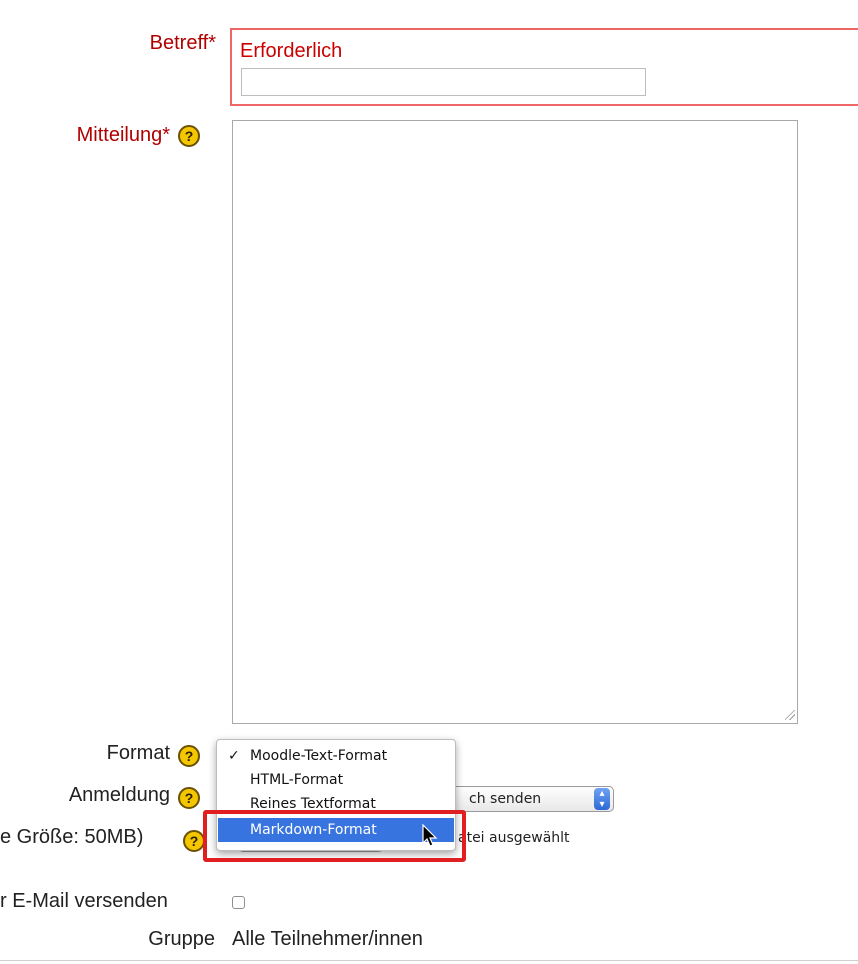 This screenshot has width=858, height=964. What do you see at coordinates (505, 799) in the screenshot?
I see `subscription-select-value: ch senden` at bounding box center [505, 799].